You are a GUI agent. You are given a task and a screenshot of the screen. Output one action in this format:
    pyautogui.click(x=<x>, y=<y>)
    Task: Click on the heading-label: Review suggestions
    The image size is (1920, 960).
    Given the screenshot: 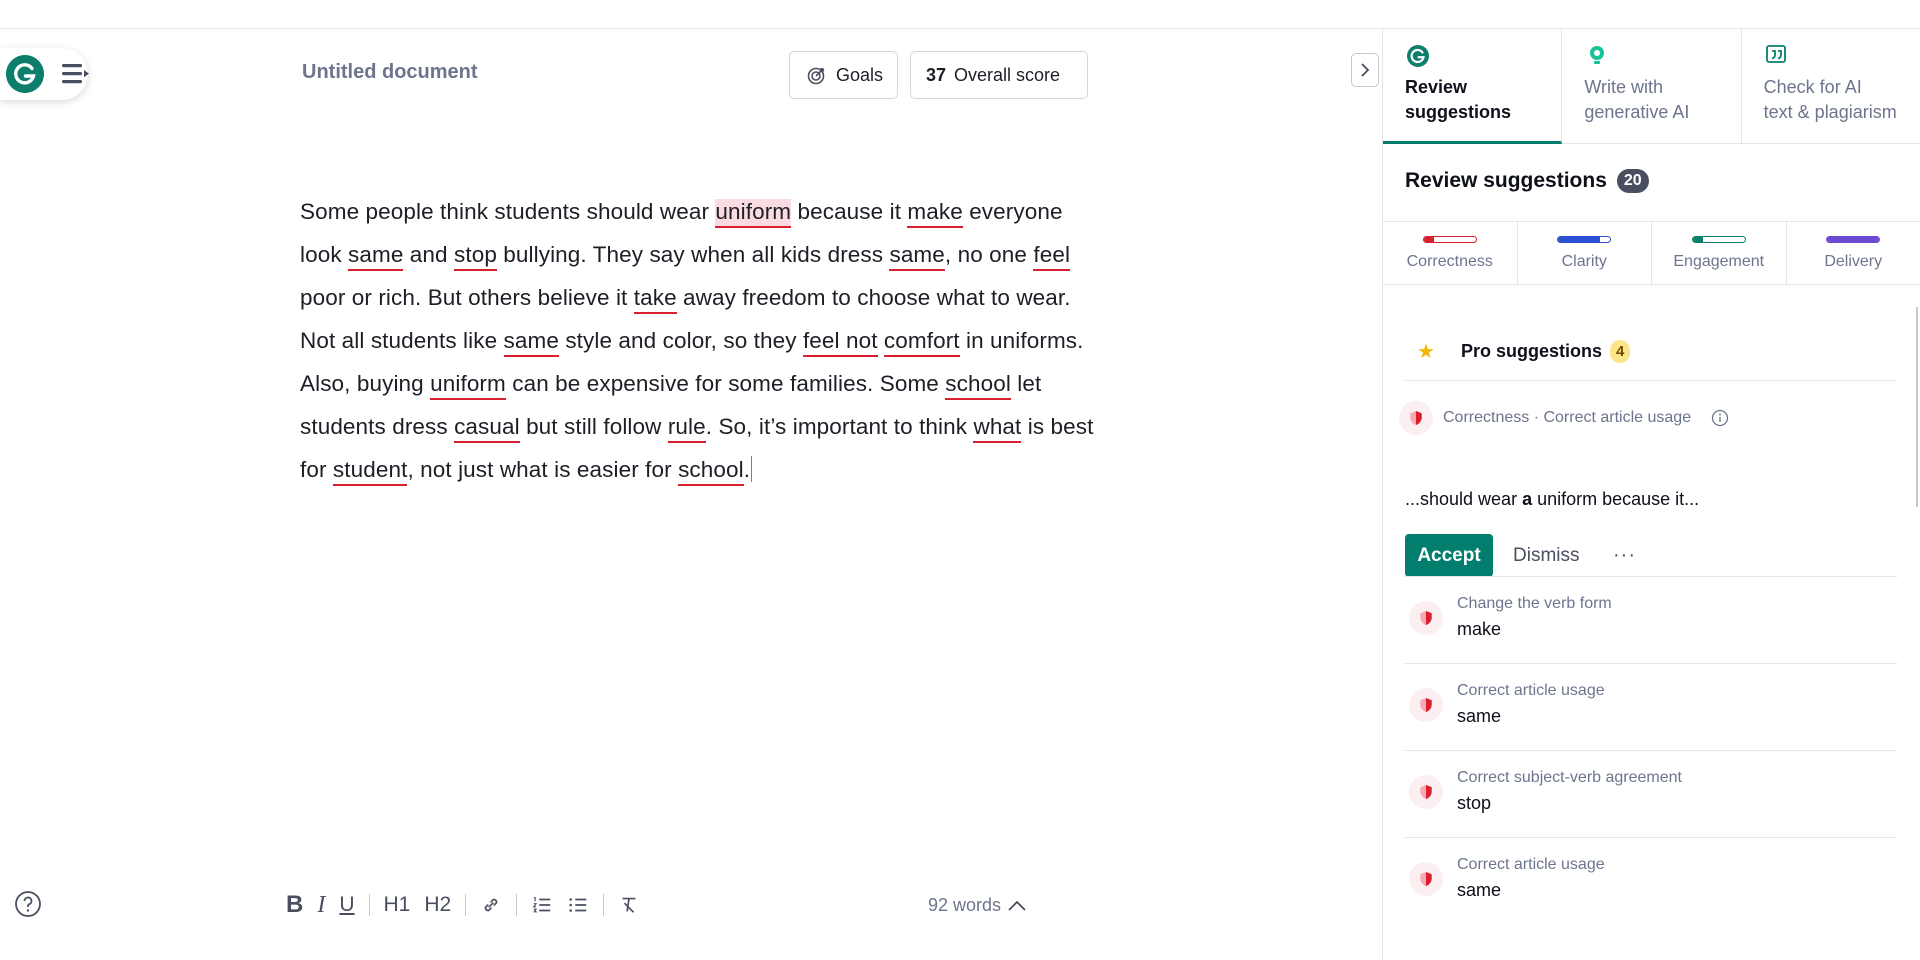 What is the action you would take?
    pyautogui.click(x=1506, y=180)
    